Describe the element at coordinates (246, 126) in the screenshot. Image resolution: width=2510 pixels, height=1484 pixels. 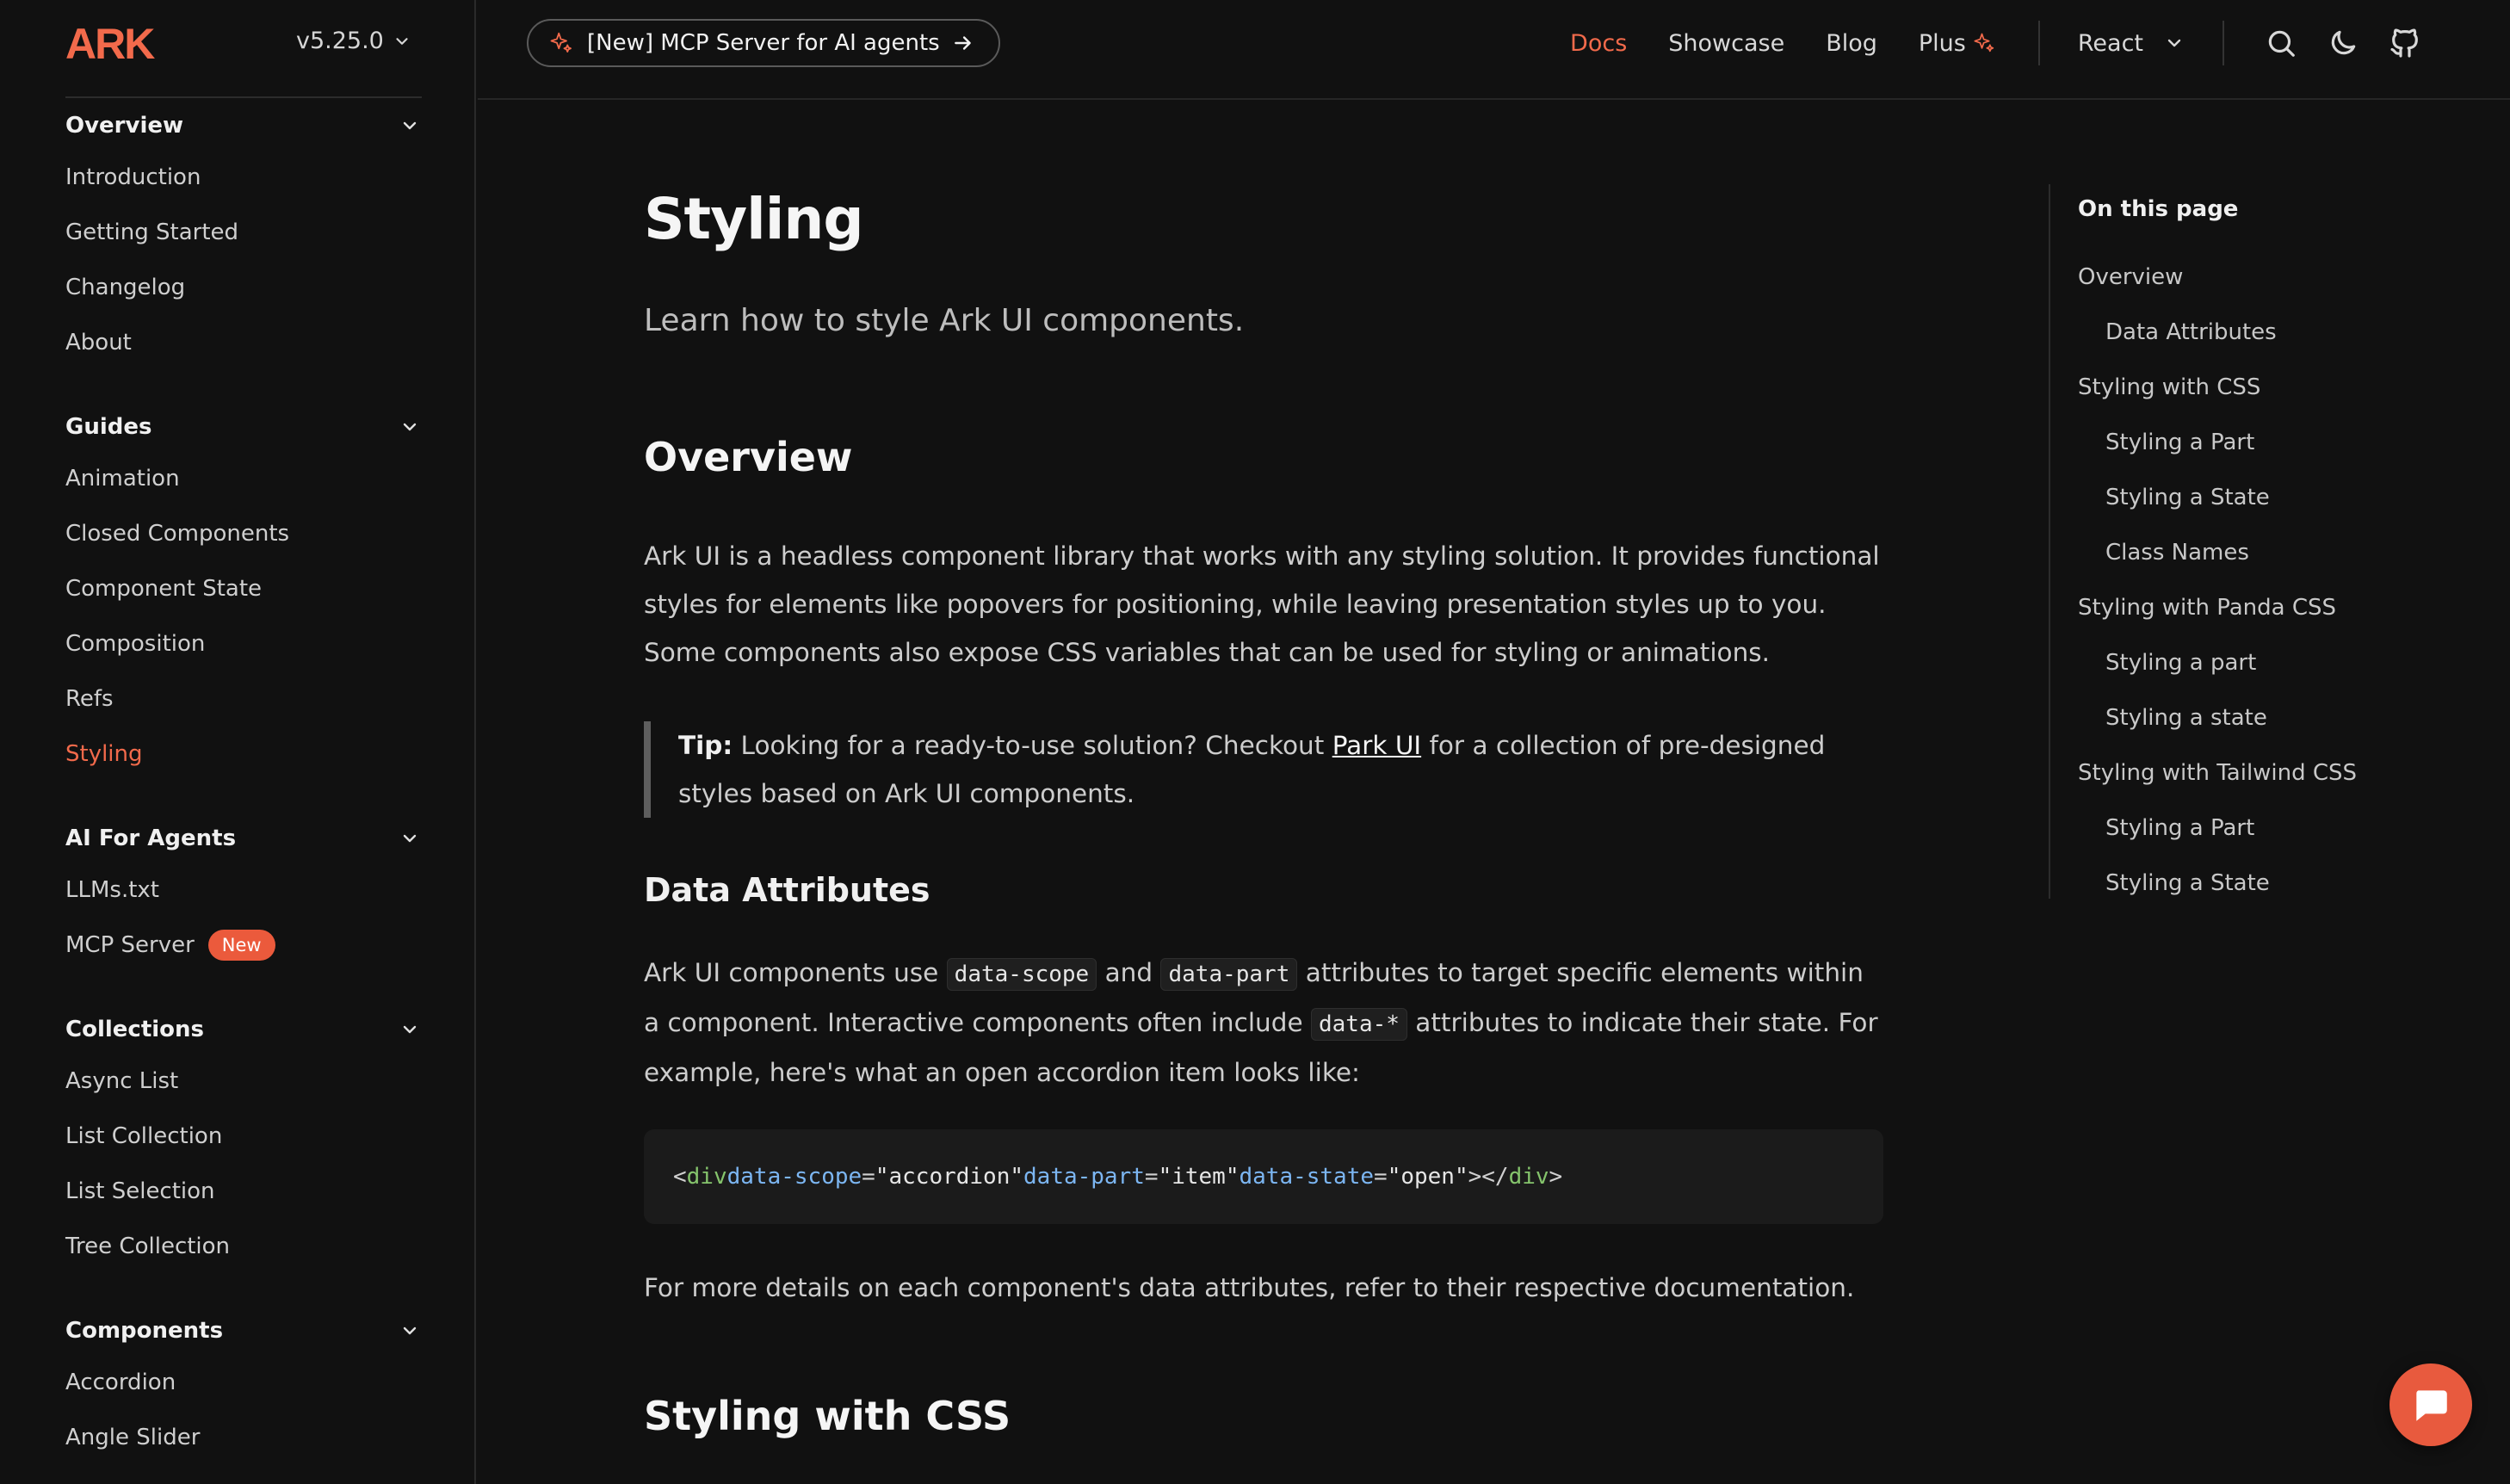
I see `nav-group-header-overview: Overview` at that location.